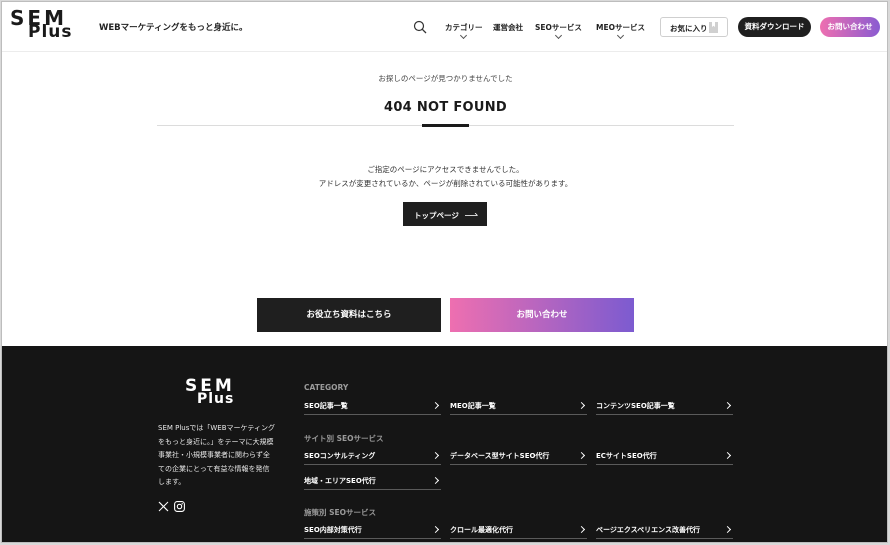 This screenshot has height=545, width=890. What do you see at coordinates (473, 406) in the screenshot?
I see `footer-link-label: MEO記事一覧` at bounding box center [473, 406].